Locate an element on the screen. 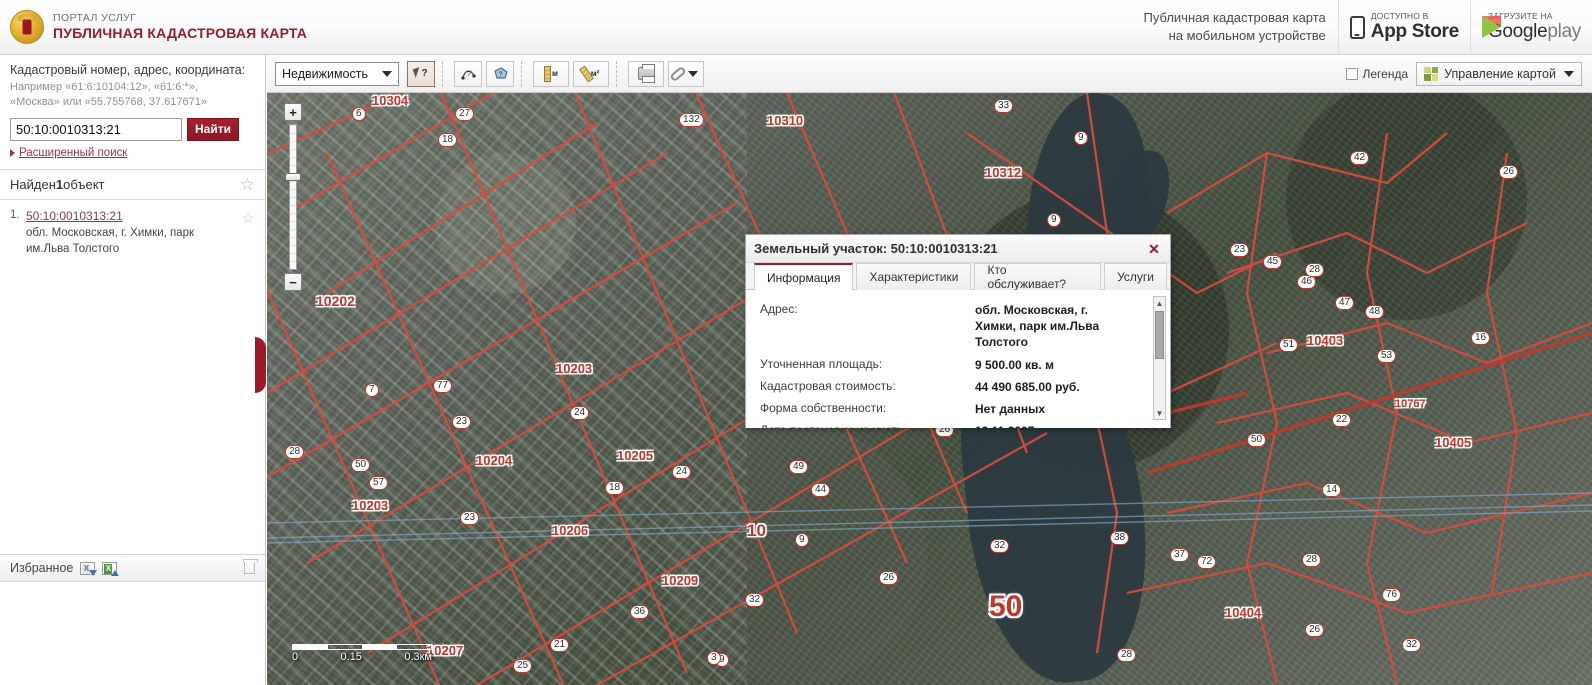 The image size is (1592, 685). popup-title: Земельный участок: 50:10:0010313:21 is located at coordinates (876, 248).